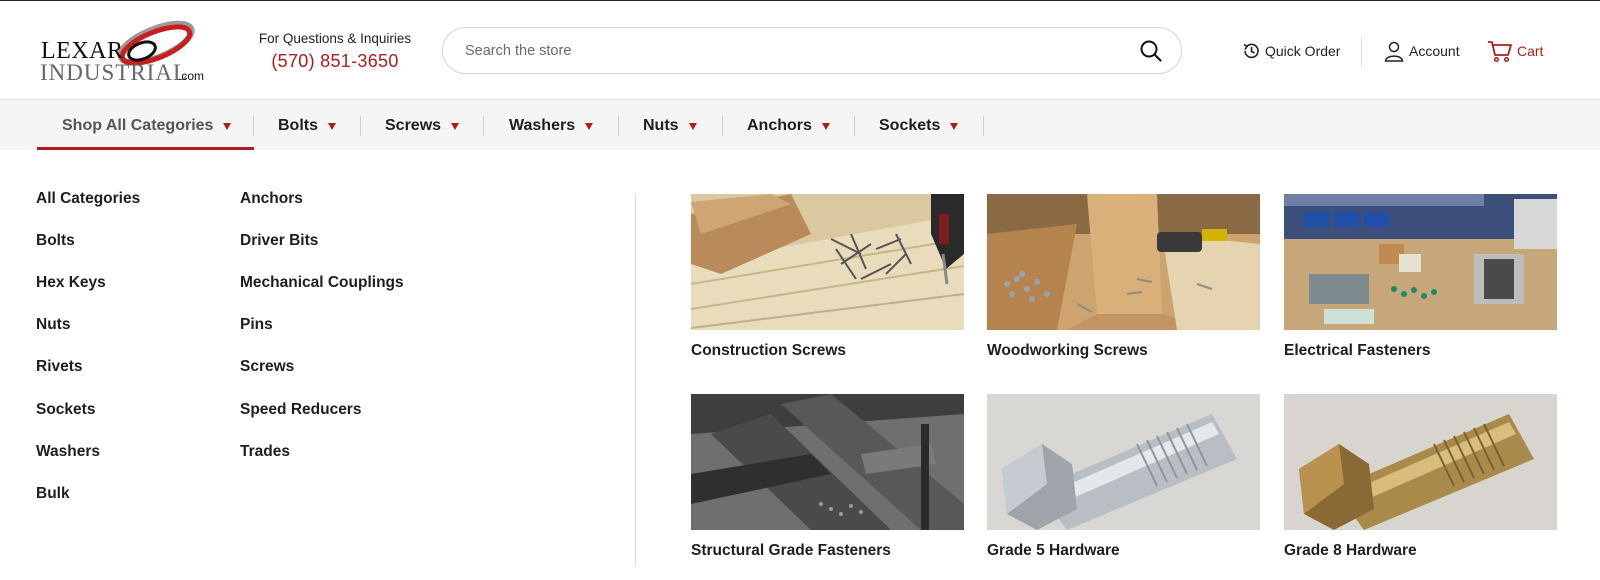 The height and width of the screenshot is (580, 1600). What do you see at coordinates (769, 350) in the screenshot?
I see `featured-card-title: Construction Screws` at bounding box center [769, 350].